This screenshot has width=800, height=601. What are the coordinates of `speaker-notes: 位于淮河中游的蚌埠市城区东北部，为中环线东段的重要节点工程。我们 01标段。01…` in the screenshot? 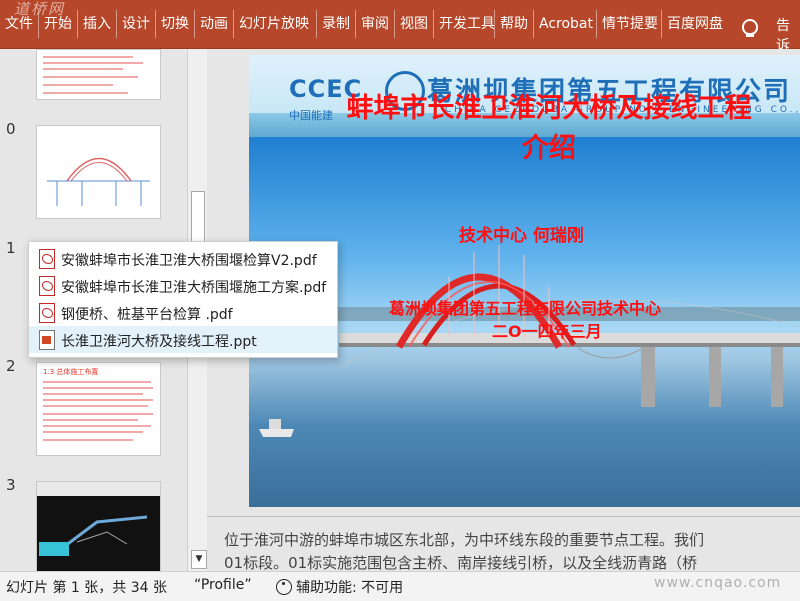 It's located at (503, 544).